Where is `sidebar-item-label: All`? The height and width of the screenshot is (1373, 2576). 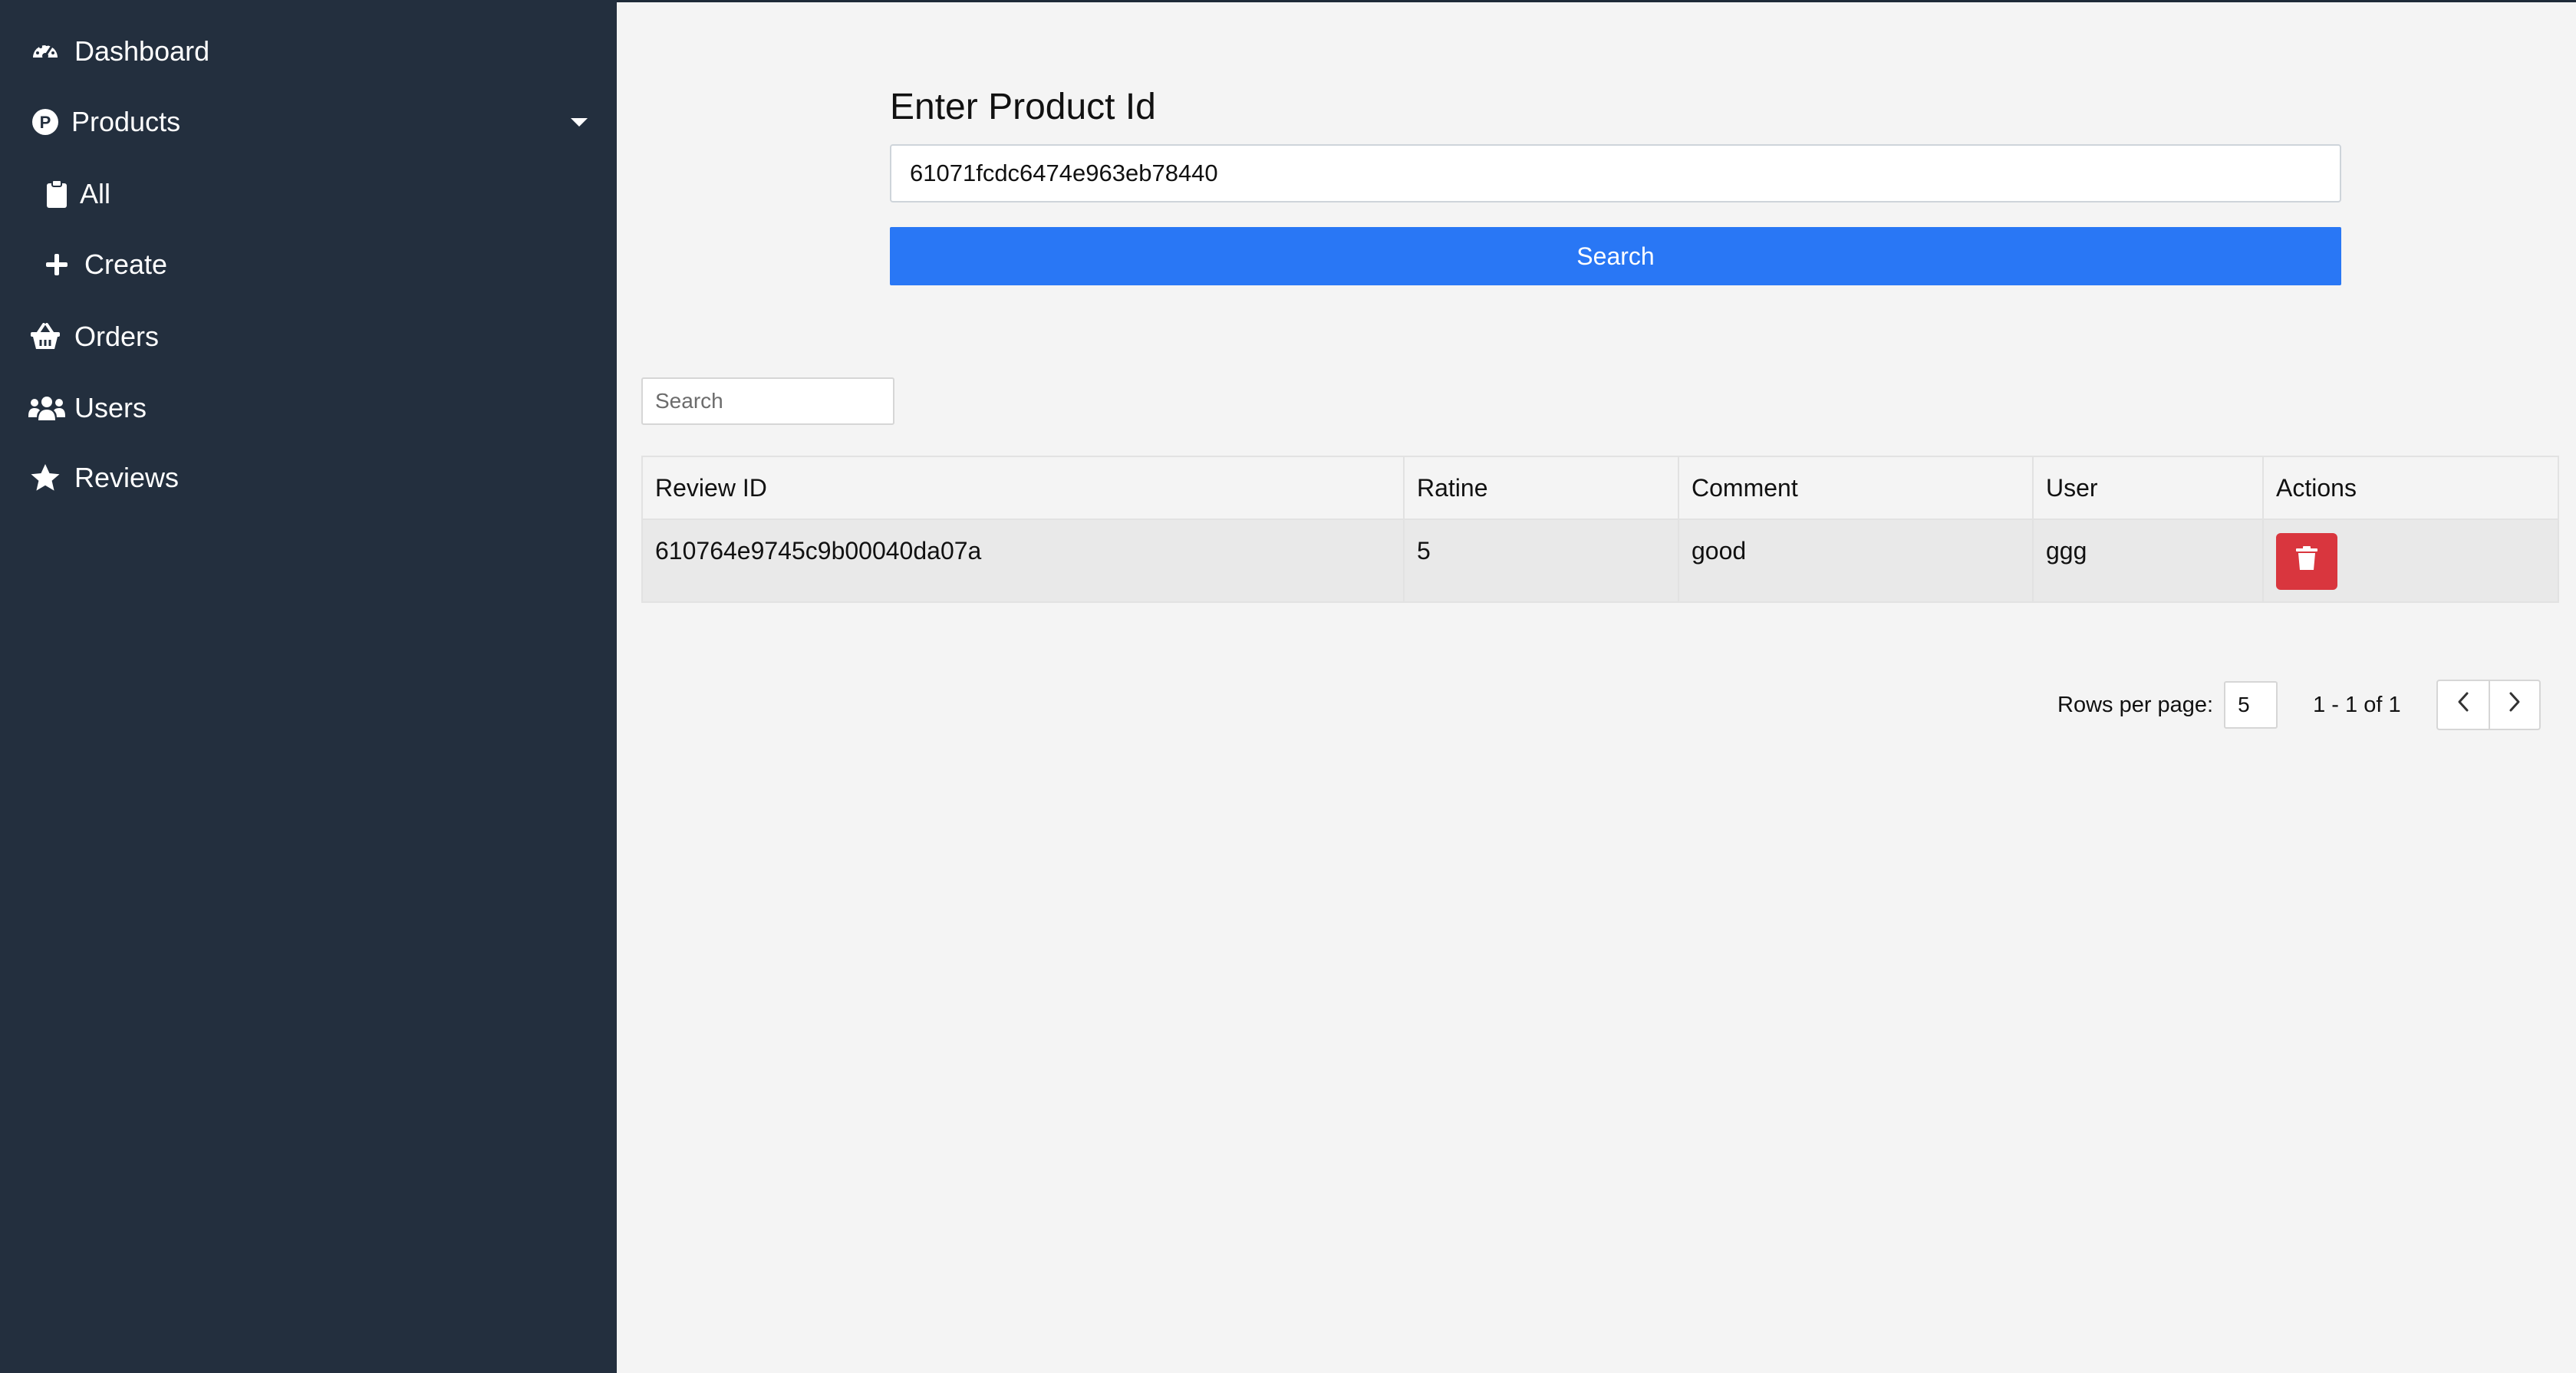
sidebar-item-label: All is located at coordinates (95, 193).